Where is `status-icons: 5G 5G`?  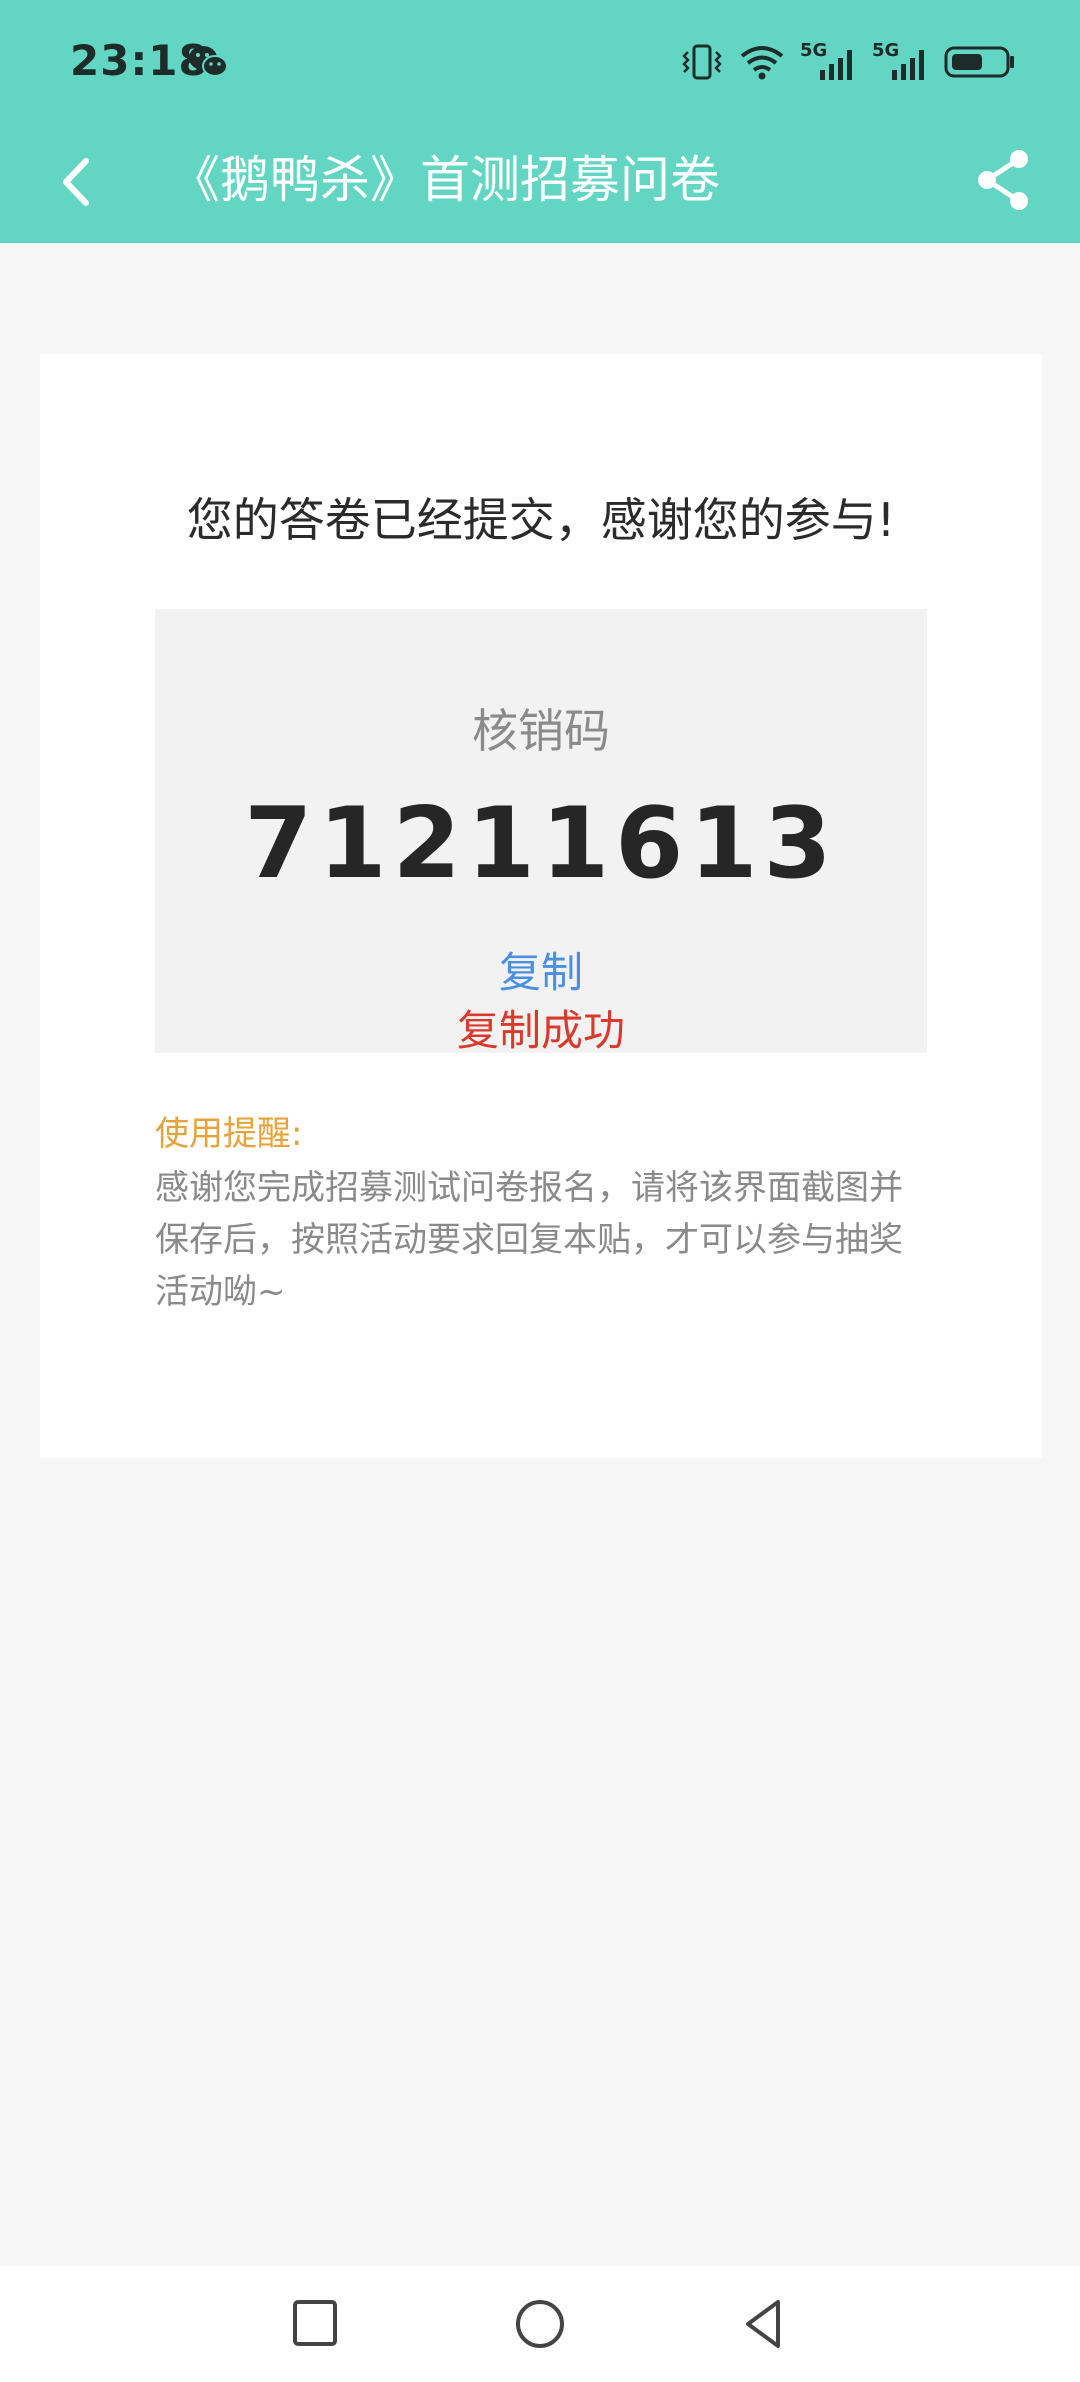
status-icons: 5G 5G is located at coordinates (848, 62).